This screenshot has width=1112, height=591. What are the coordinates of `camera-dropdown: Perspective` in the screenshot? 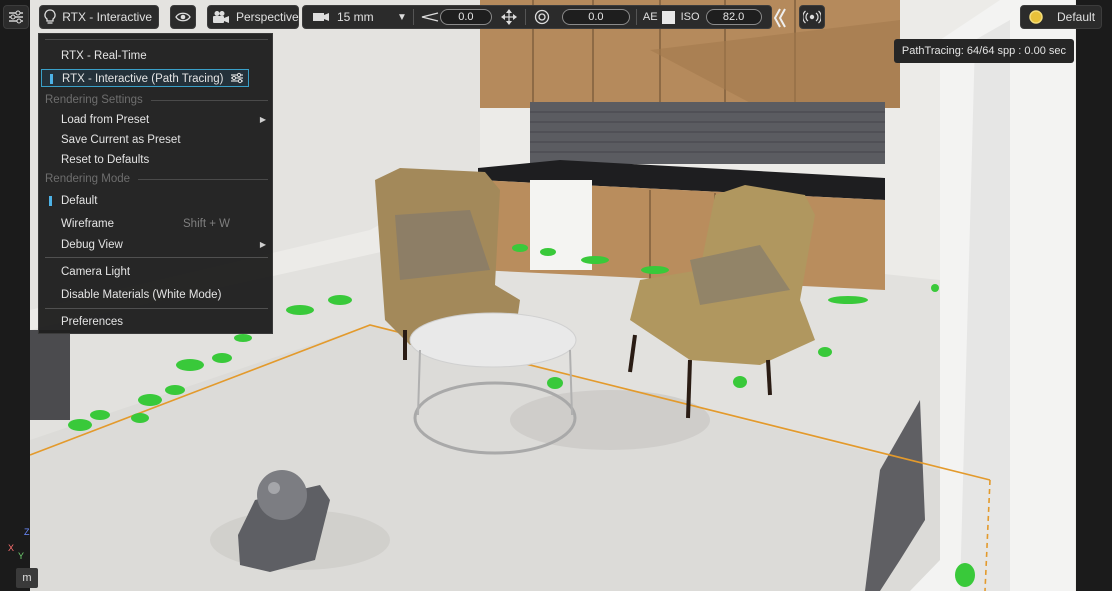 It's located at (253, 17).